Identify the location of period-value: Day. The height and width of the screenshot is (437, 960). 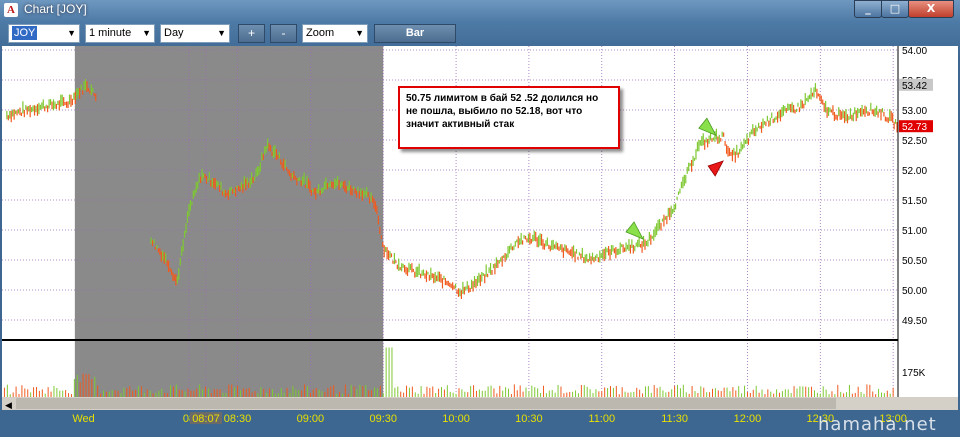
(174, 33).